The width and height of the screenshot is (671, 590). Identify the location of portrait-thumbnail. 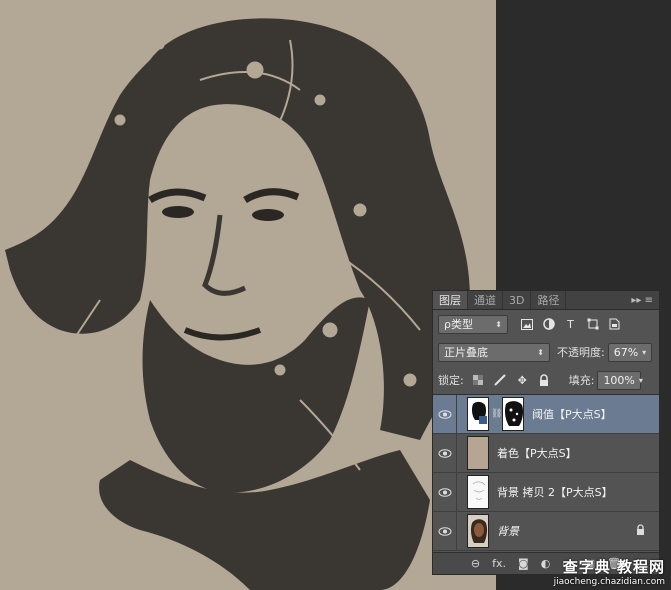
(478, 531).